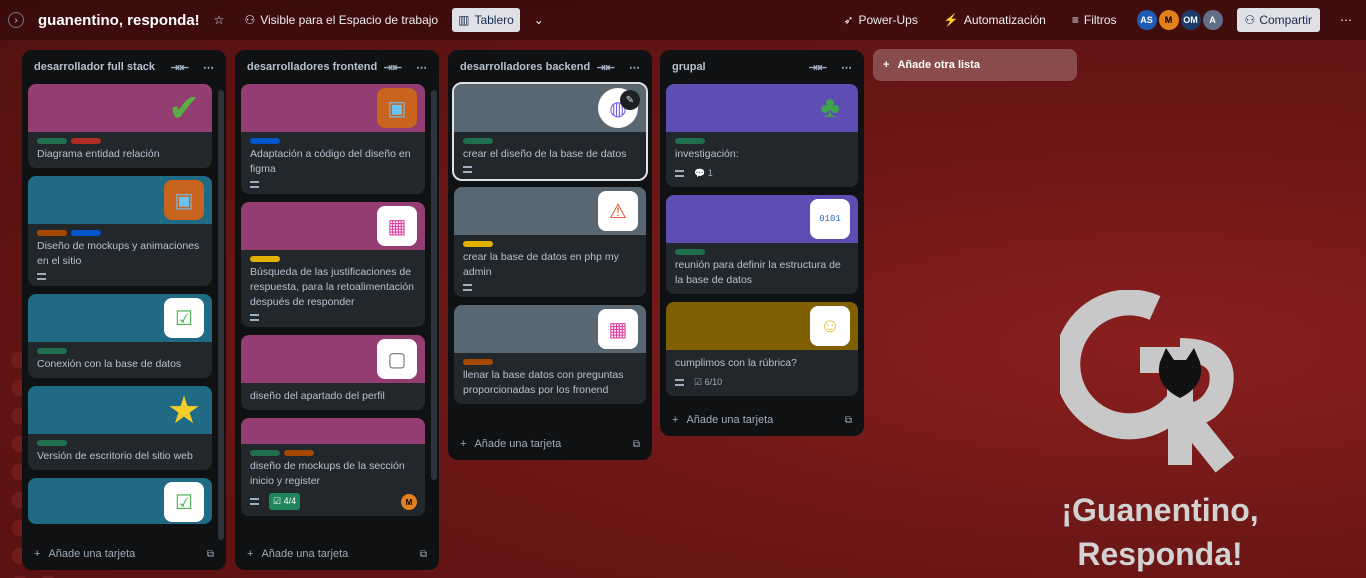 The width and height of the screenshot is (1366, 578). Describe the element at coordinates (951, 20) in the screenshot. I see `lightning-icon: ⚡` at that location.